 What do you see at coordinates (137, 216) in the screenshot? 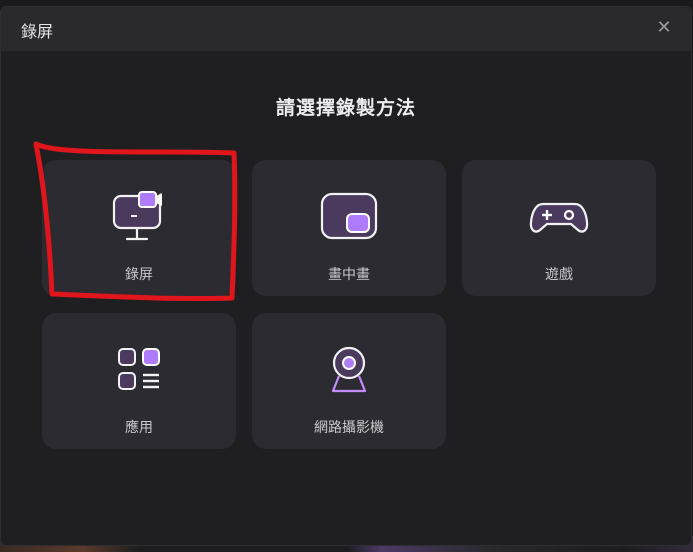
I see `monitor-camera-icon` at bounding box center [137, 216].